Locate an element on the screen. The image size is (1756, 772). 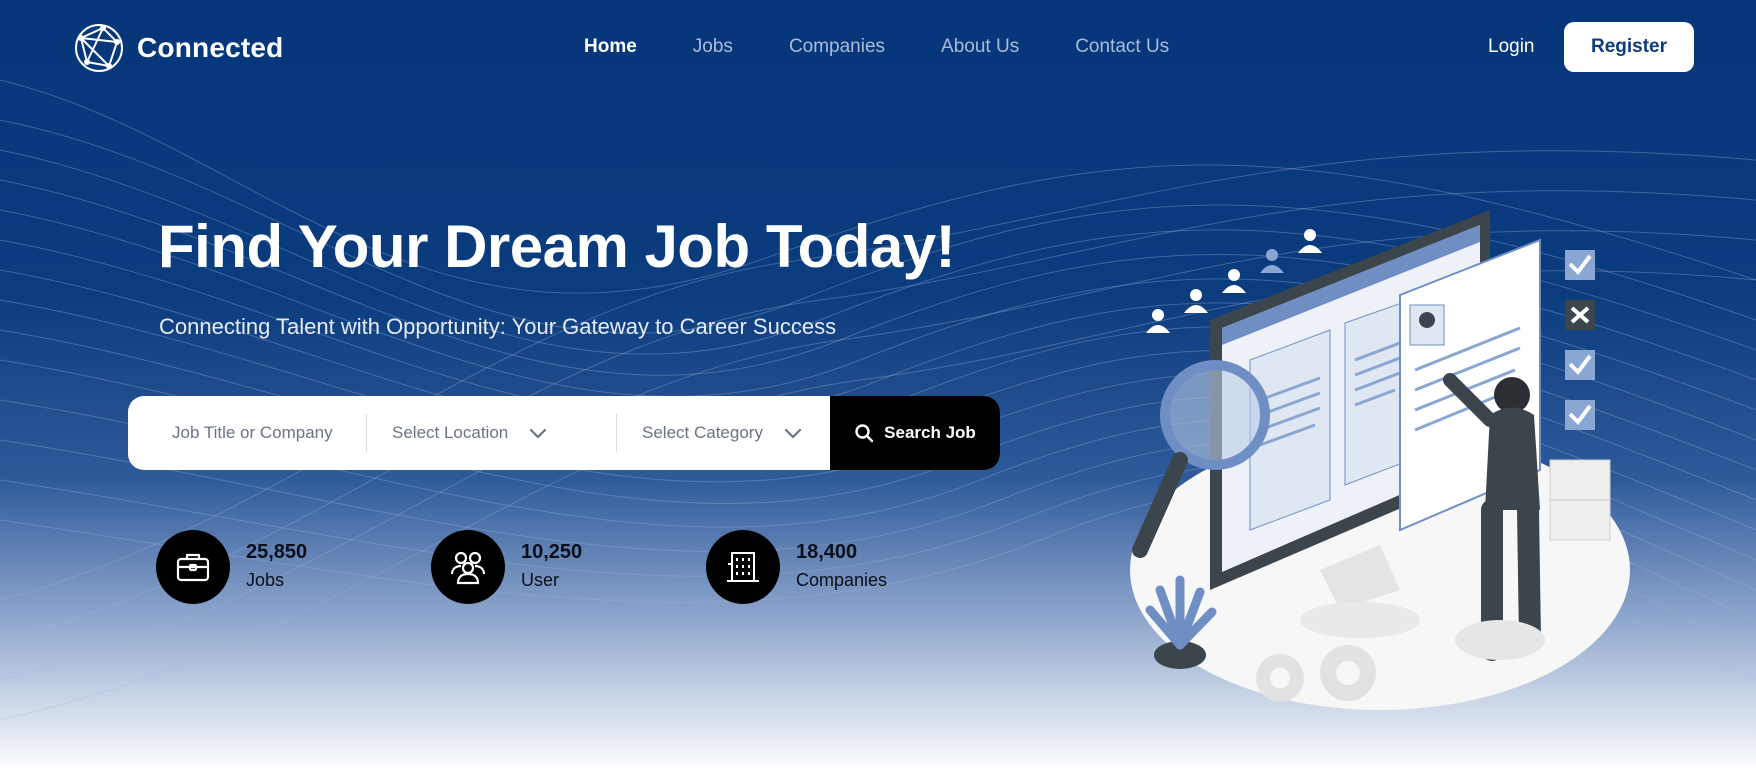
category-placeholder: Select Category is located at coordinates (702, 432).